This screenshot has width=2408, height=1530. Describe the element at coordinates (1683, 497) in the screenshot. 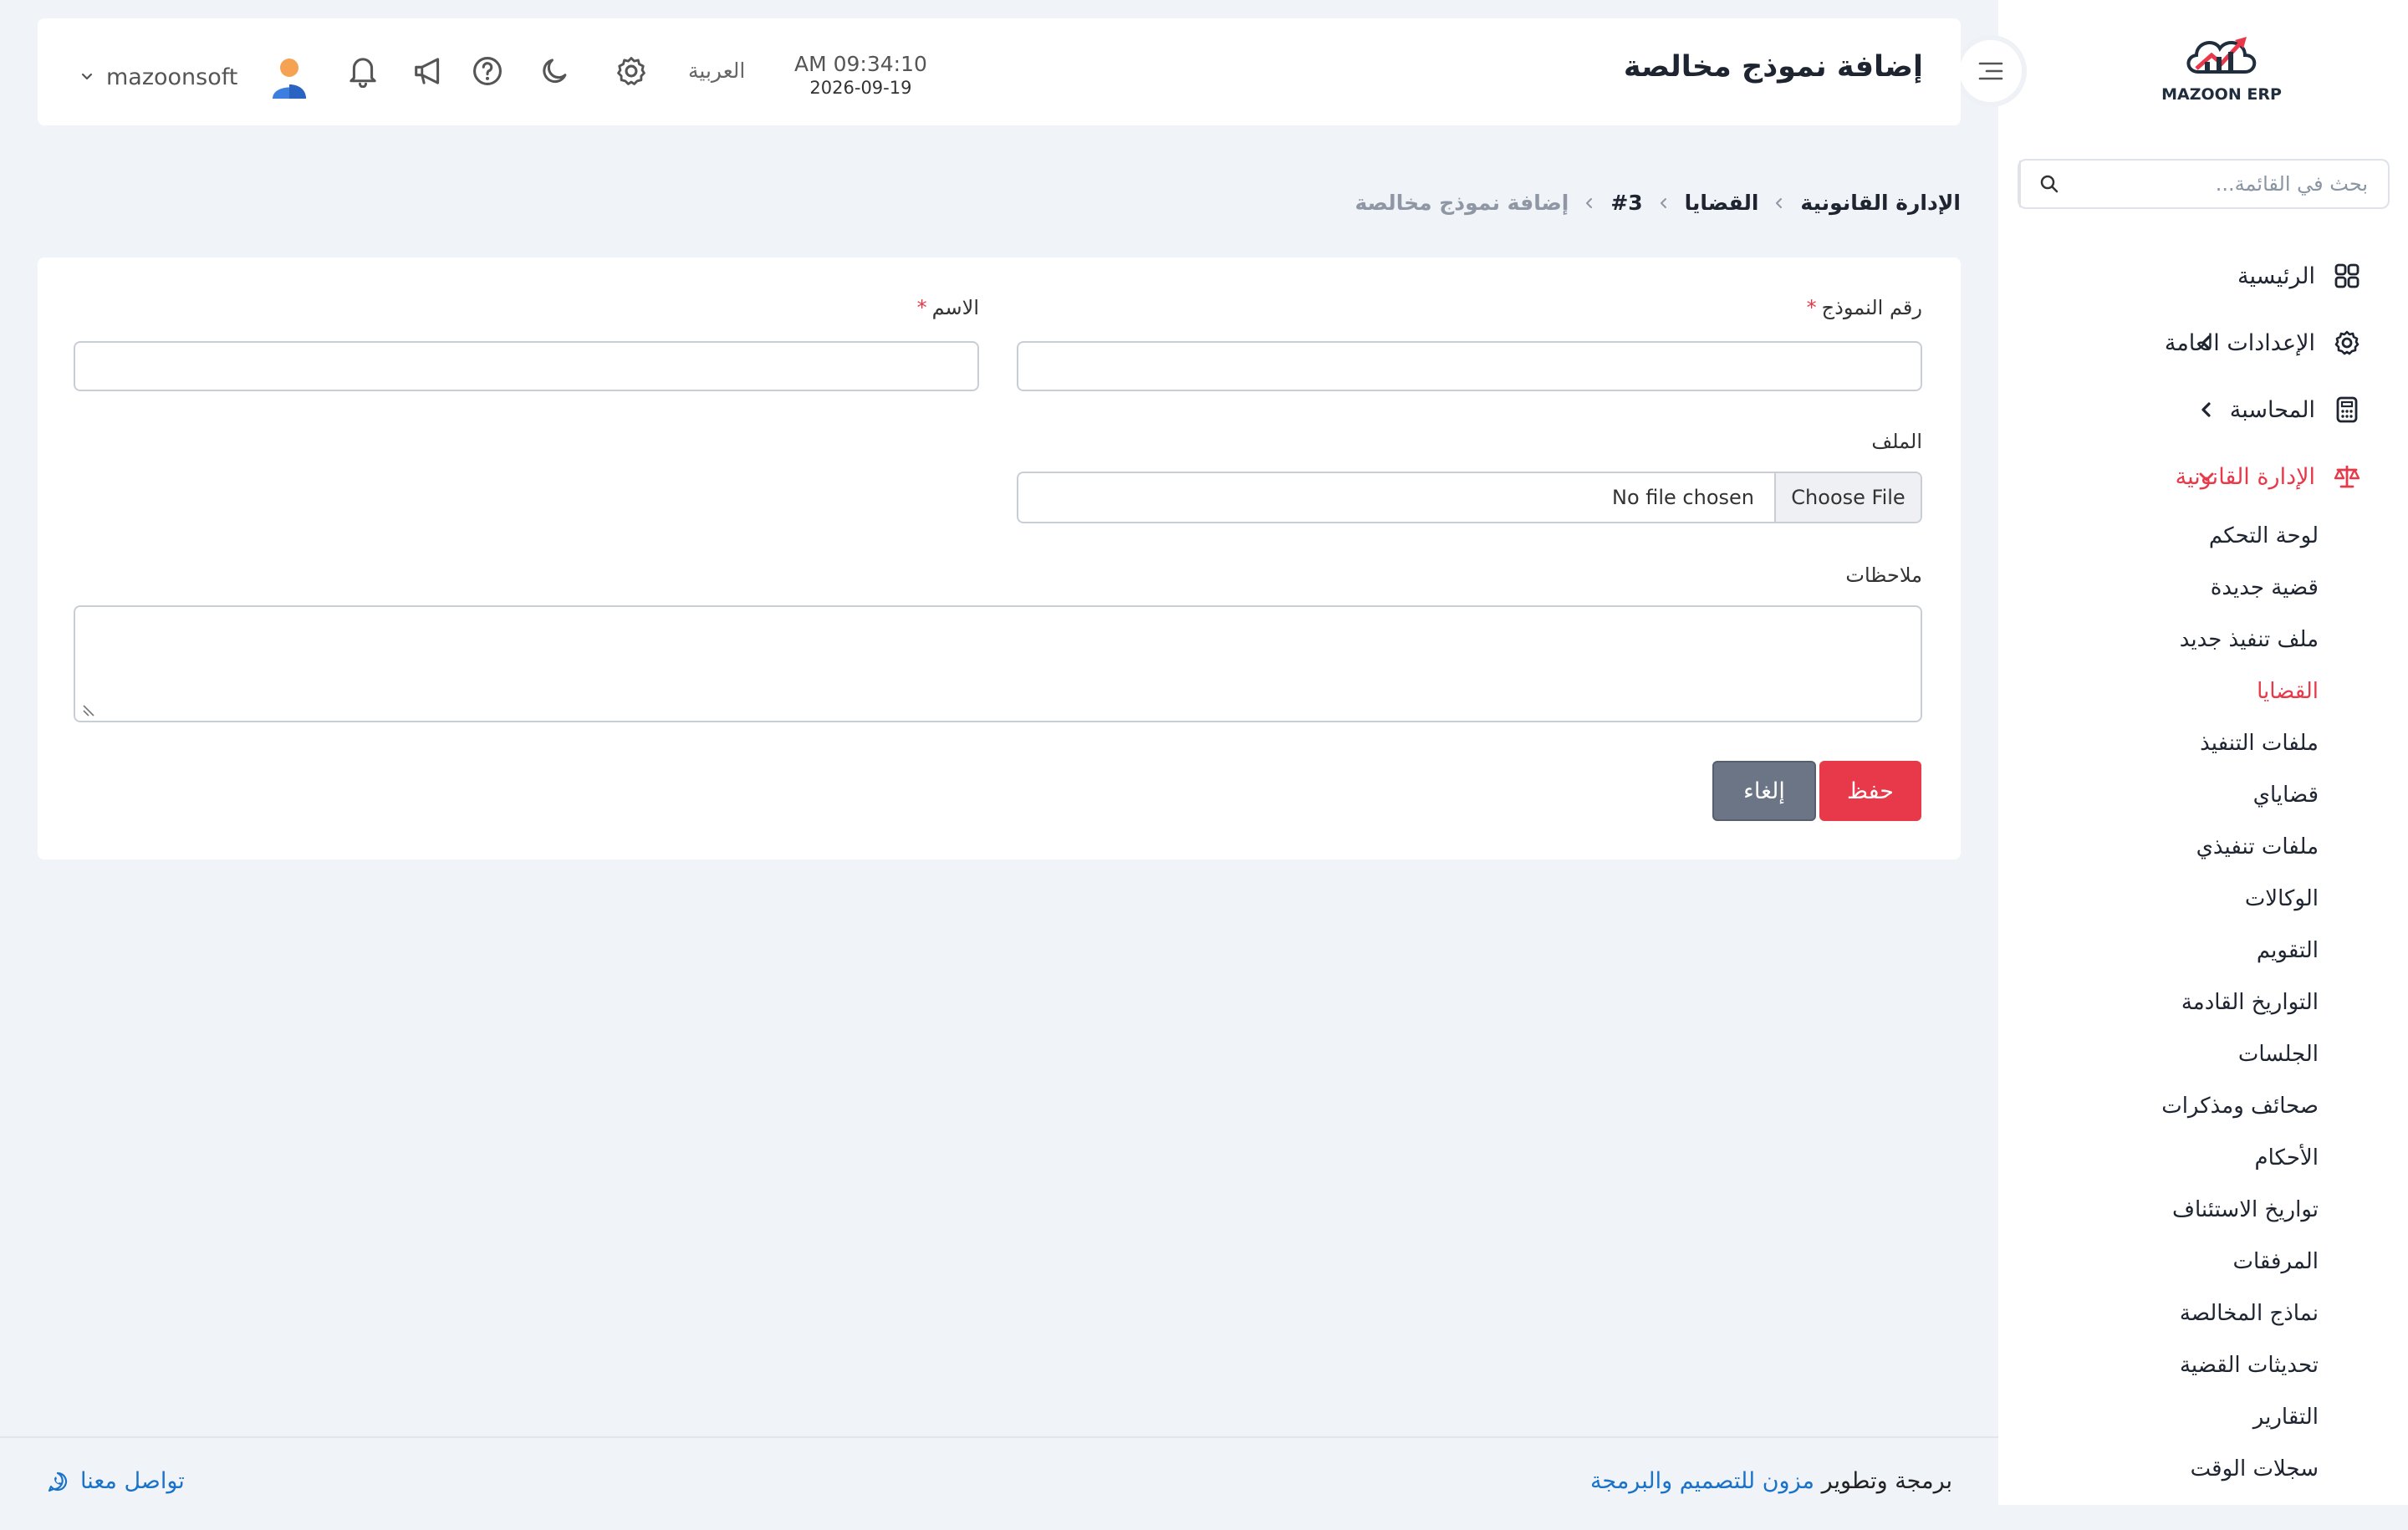

I see `file-status: No file chosen` at that location.